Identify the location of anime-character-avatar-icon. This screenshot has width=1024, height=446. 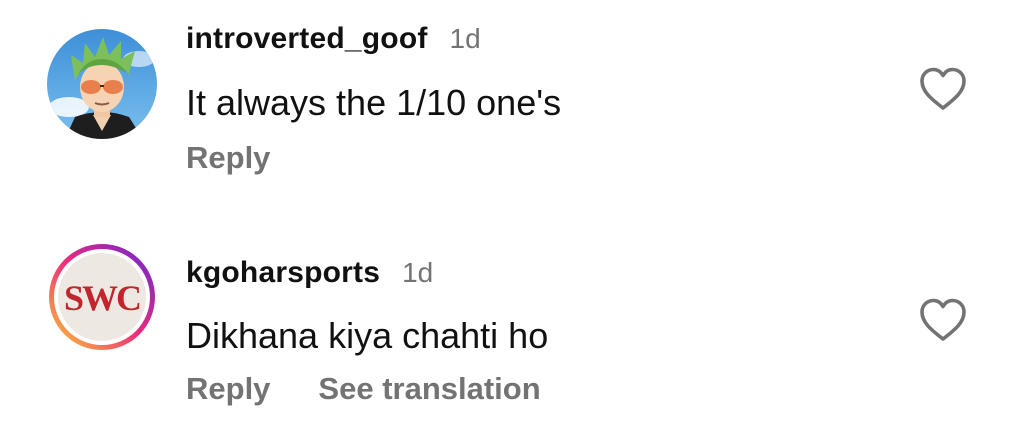
(102, 84).